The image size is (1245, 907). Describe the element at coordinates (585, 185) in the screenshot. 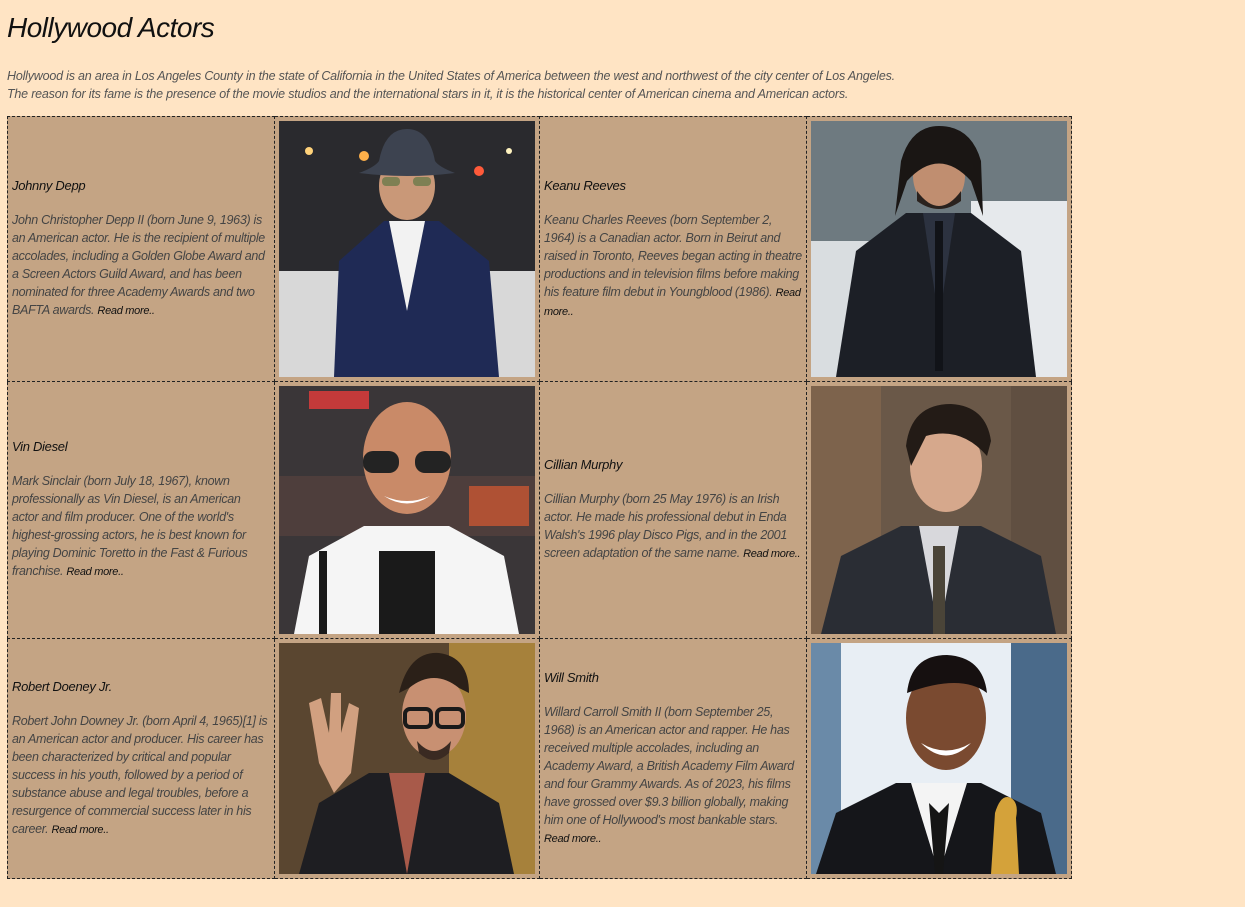

I see `actor-name: Keanu Reeves` at that location.